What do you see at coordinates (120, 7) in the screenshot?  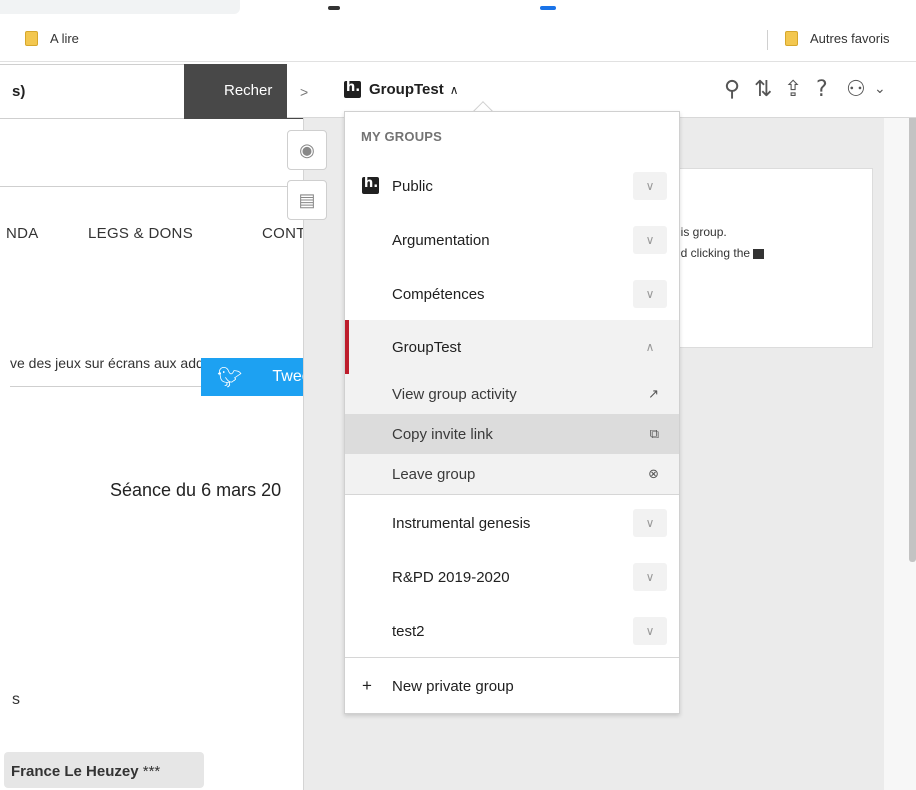 I see `tab-strip` at bounding box center [120, 7].